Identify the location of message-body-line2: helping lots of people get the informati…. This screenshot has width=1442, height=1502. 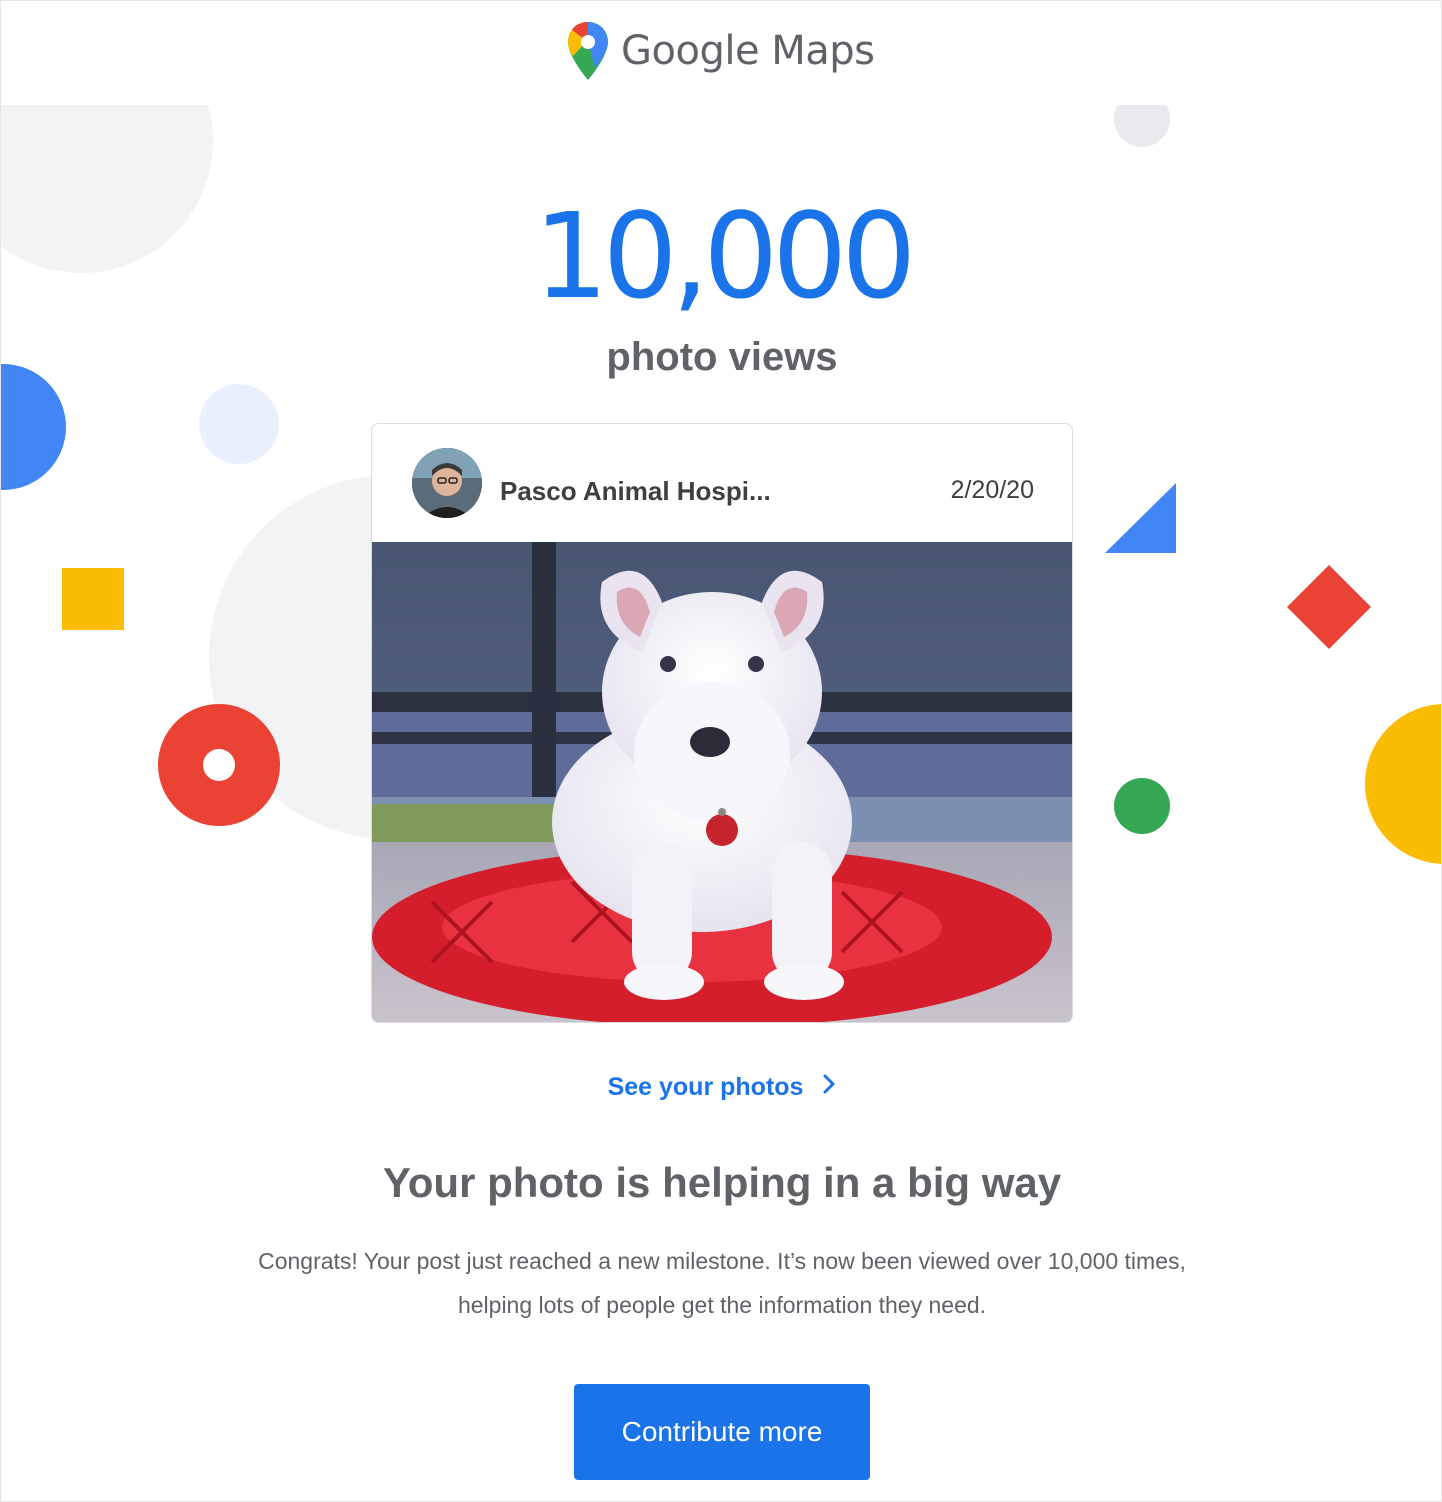
(722, 1305).